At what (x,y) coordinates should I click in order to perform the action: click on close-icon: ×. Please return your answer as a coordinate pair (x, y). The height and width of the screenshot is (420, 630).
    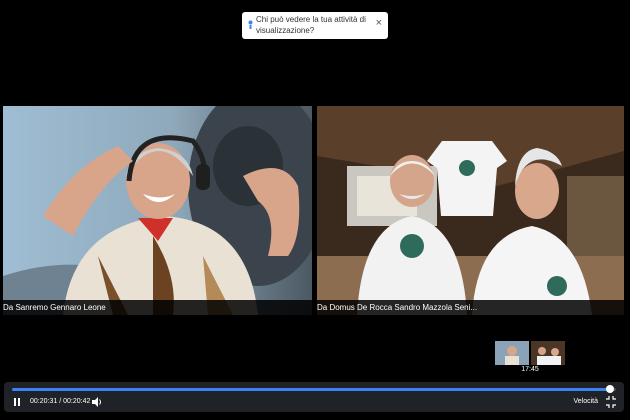
    Looking at the image, I should click on (379, 23).